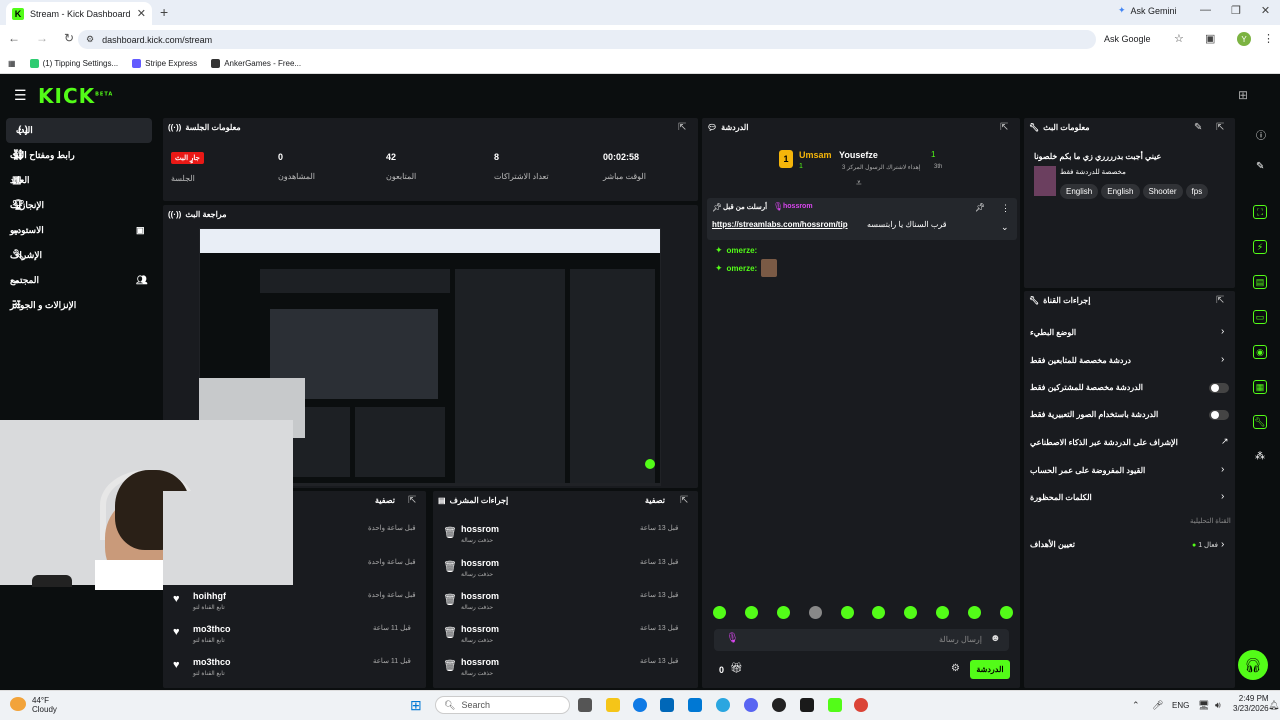 The height and width of the screenshot is (720, 1280). Describe the element at coordinates (1251, 704) in the screenshot. I see `system-clock: 2:49 PM 3/23/2026` at that location.